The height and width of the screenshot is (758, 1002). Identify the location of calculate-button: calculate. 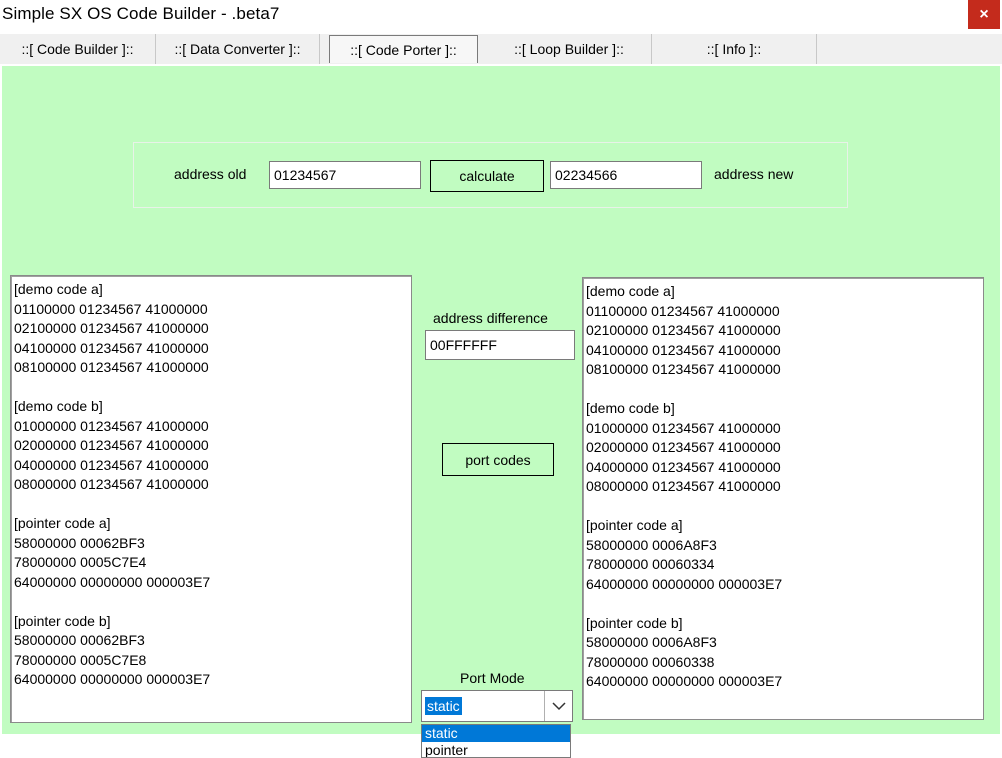
(487, 176).